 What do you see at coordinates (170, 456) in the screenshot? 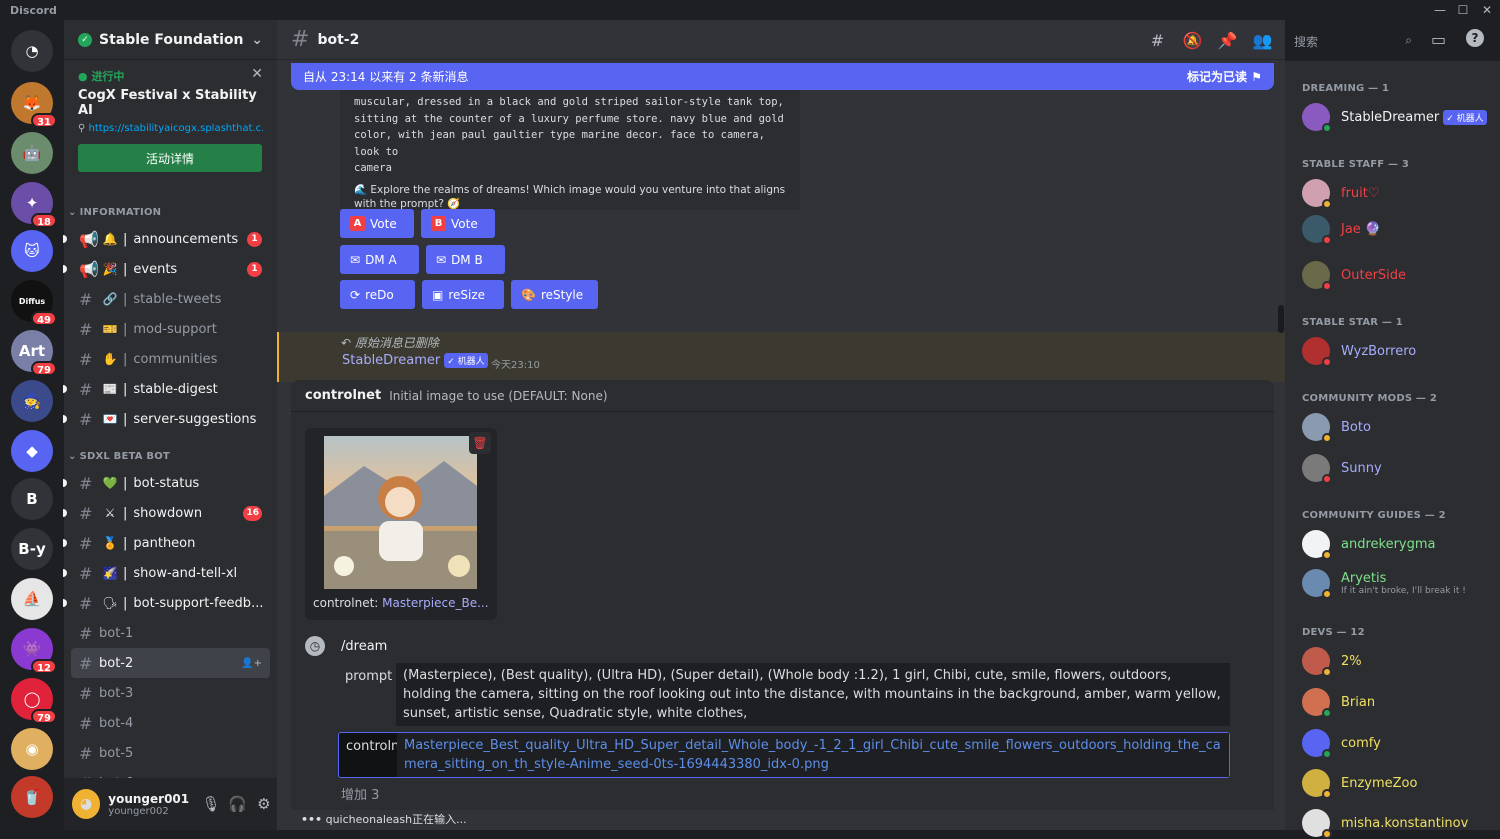
I see `category-sdxl-beta-bot: ⌄ SDXL BETA BOT` at bounding box center [170, 456].